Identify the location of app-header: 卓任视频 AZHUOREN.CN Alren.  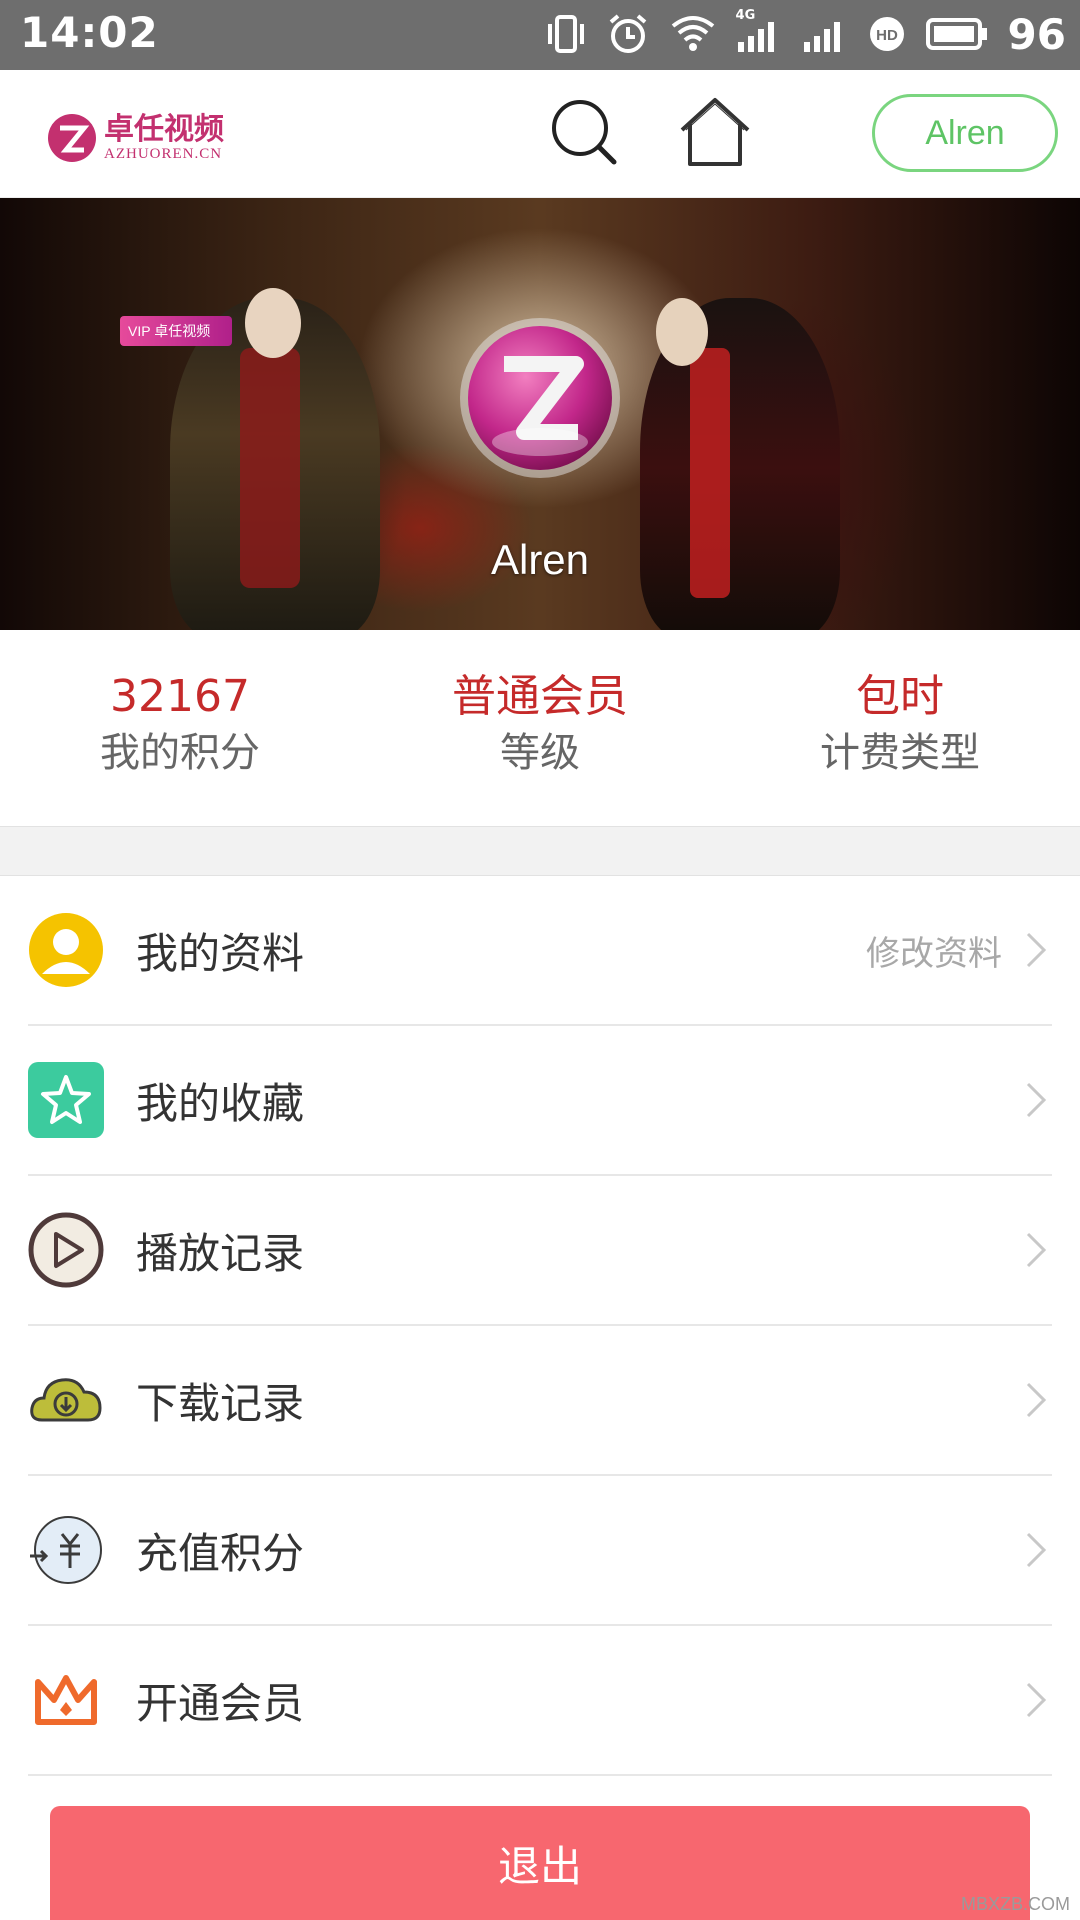
(540, 134).